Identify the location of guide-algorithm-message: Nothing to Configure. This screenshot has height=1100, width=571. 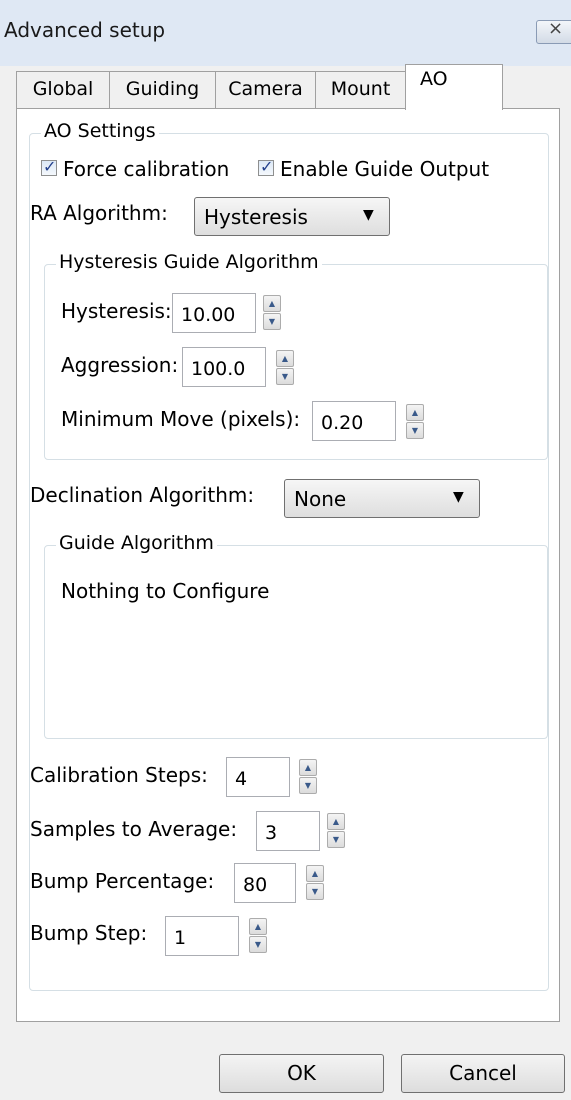
(165, 591).